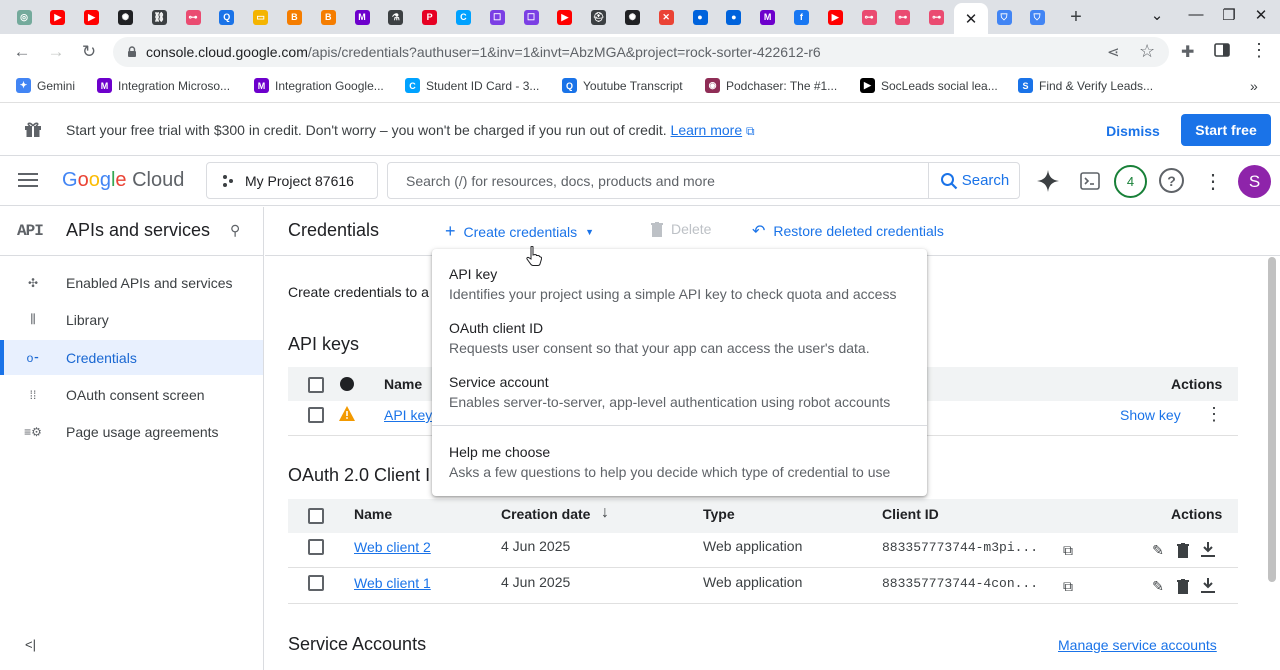 The height and width of the screenshot is (670, 1280). Describe the element at coordinates (45, 85) in the screenshot. I see `bookmark-item: ✦ Gemini` at that location.